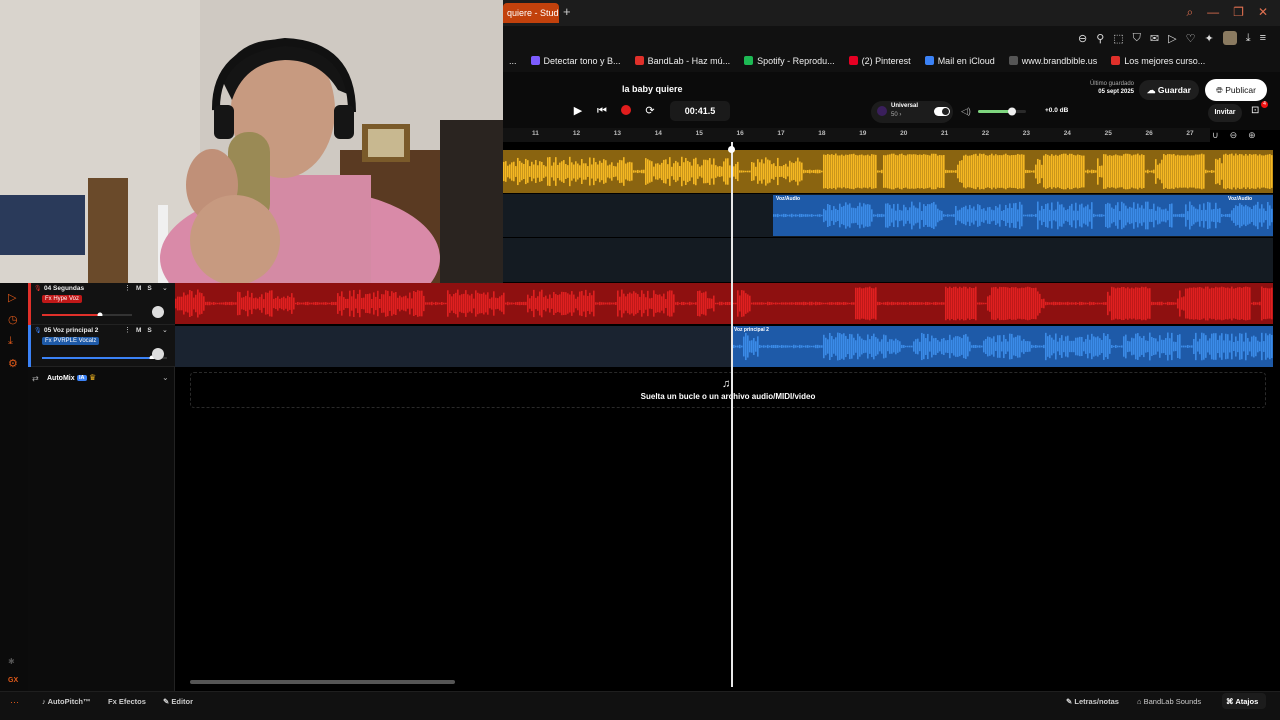 The width and height of the screenshot is (1280, 720). Describe the element at coordinates (1215, 135) in the screenshot. I see `magnet-icon: ∪` at that location.